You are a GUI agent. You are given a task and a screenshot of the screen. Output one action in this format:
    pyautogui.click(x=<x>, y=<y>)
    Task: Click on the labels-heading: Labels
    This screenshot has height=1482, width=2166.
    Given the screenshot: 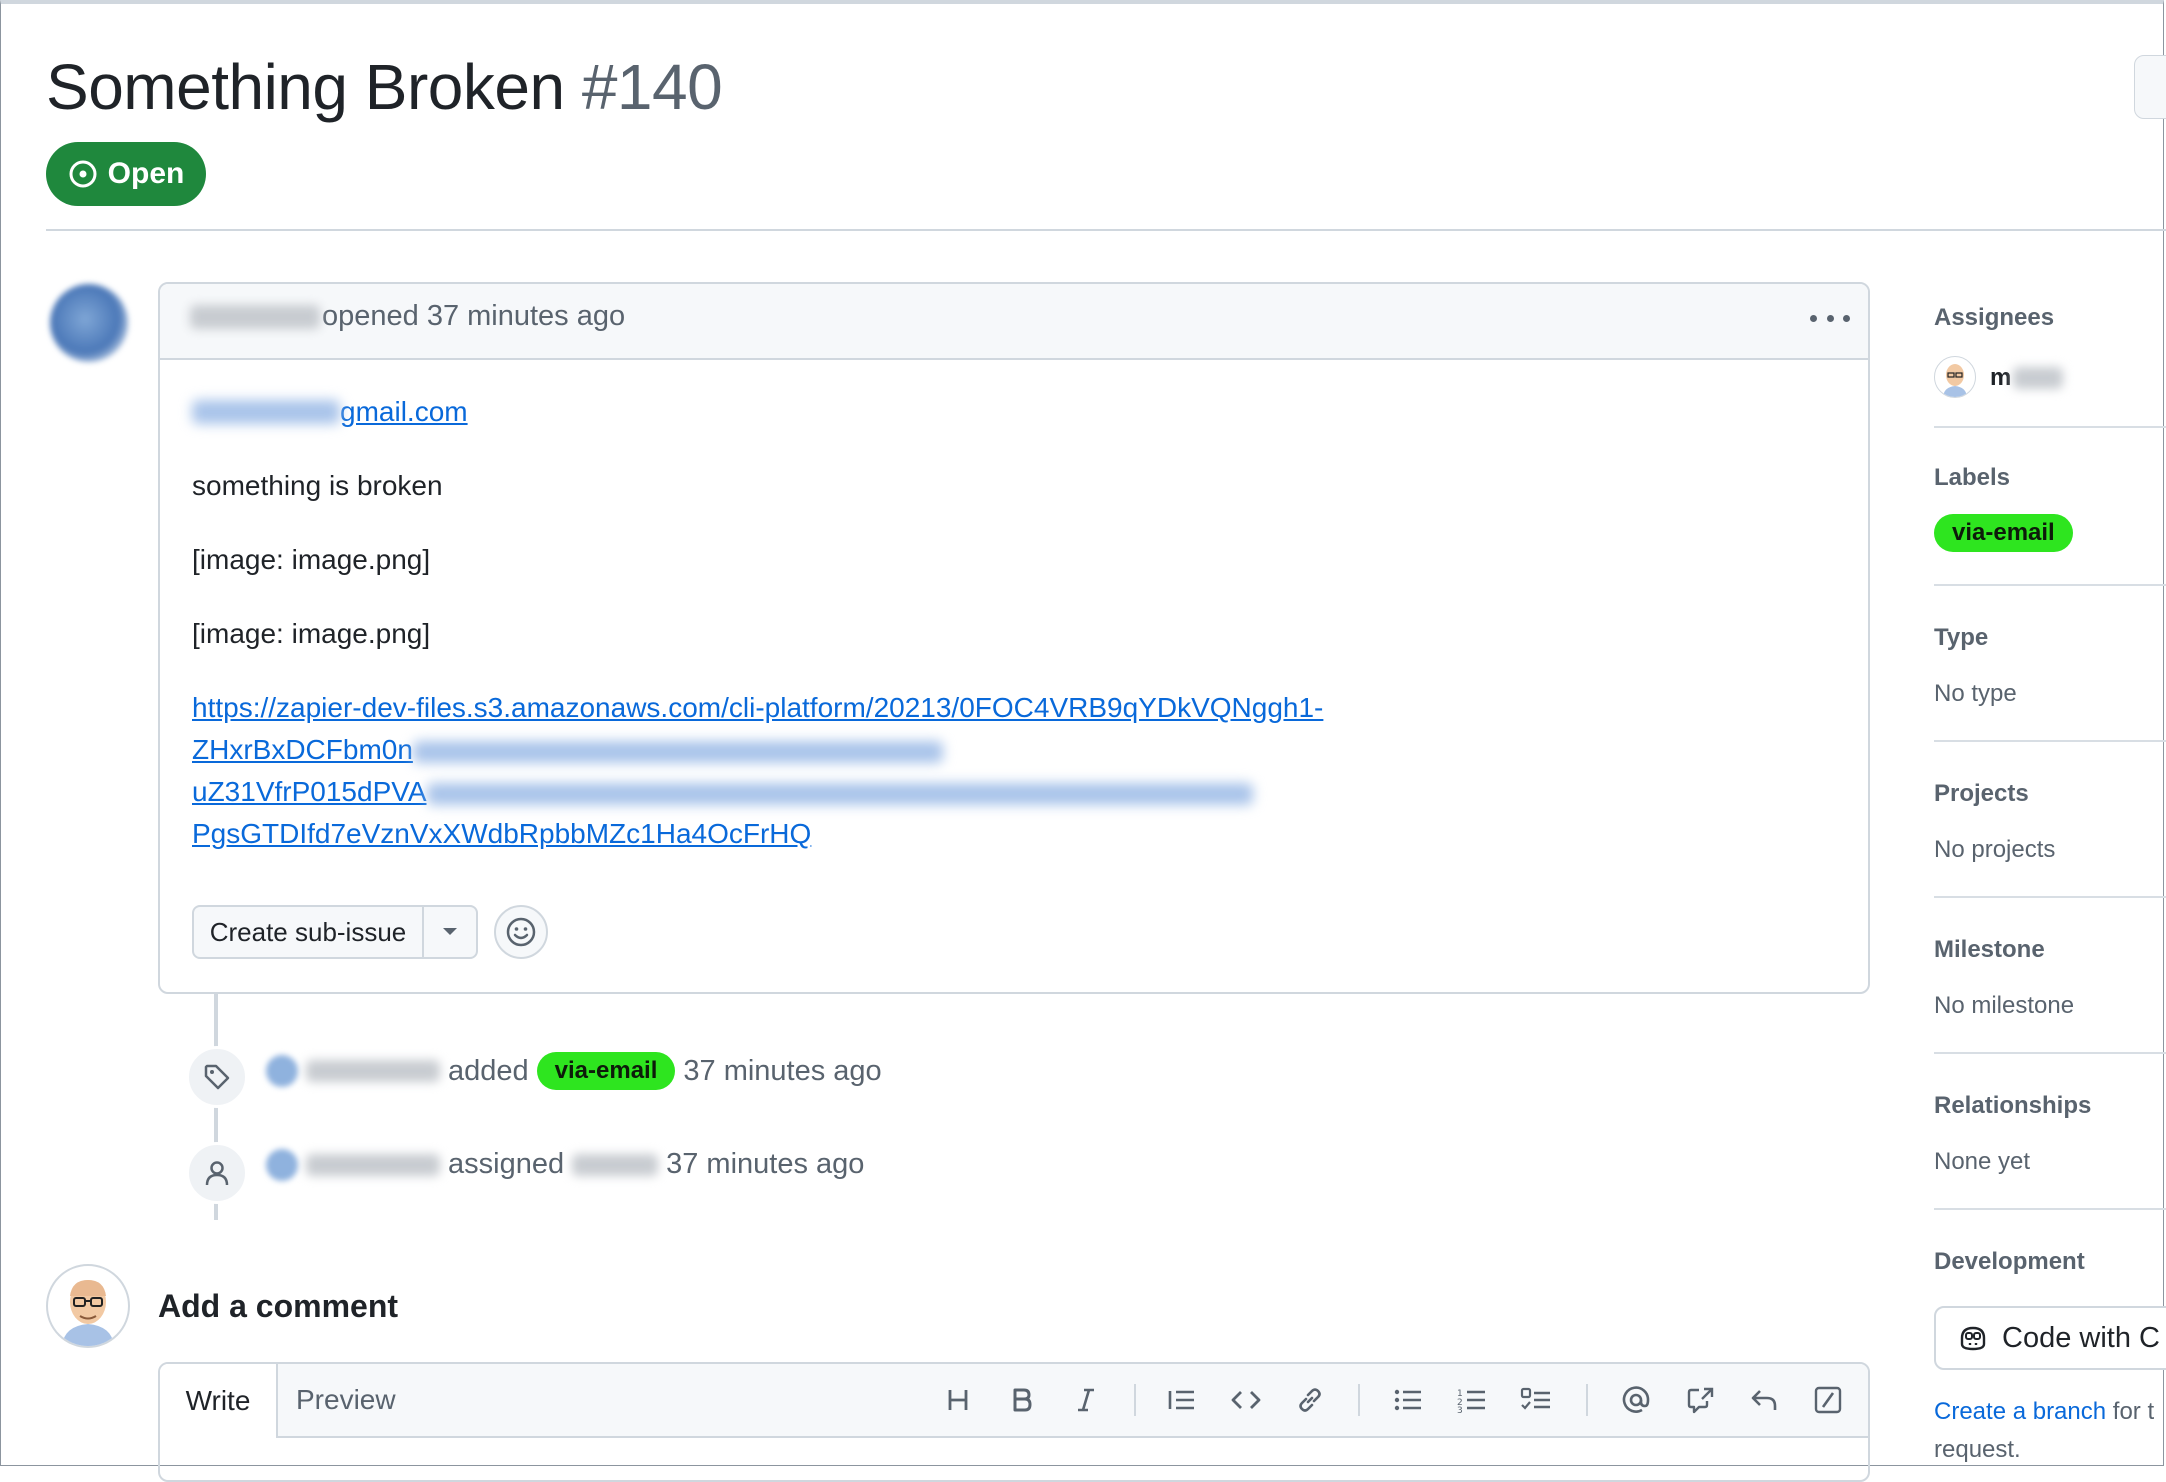 What is the action you would take?
    pyautogui.click(x=1972, y=478)
    